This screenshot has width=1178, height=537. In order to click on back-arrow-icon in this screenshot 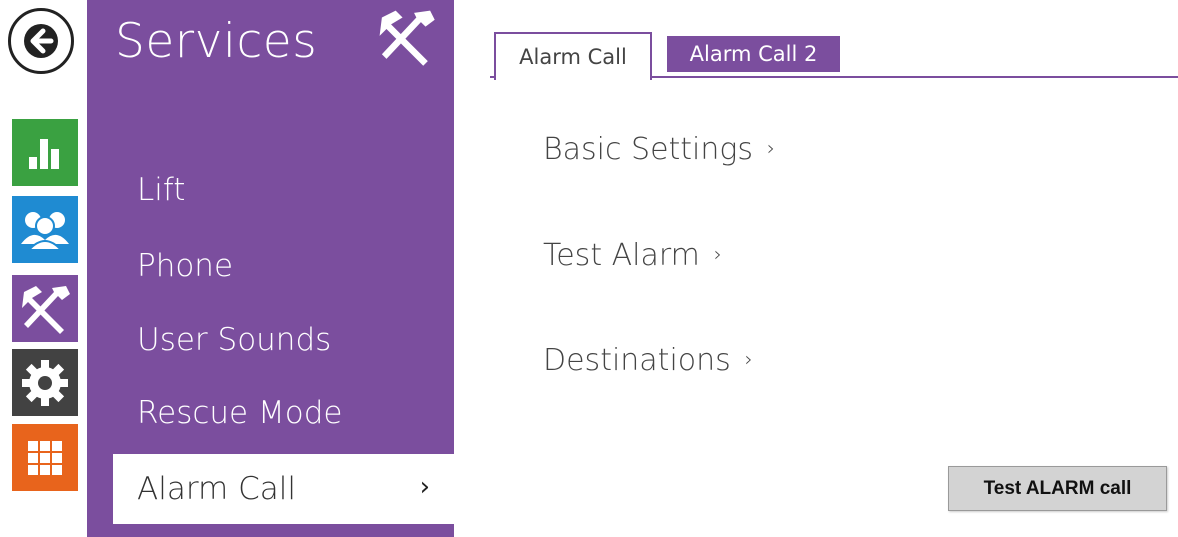, I will do `click(41, 41)`.